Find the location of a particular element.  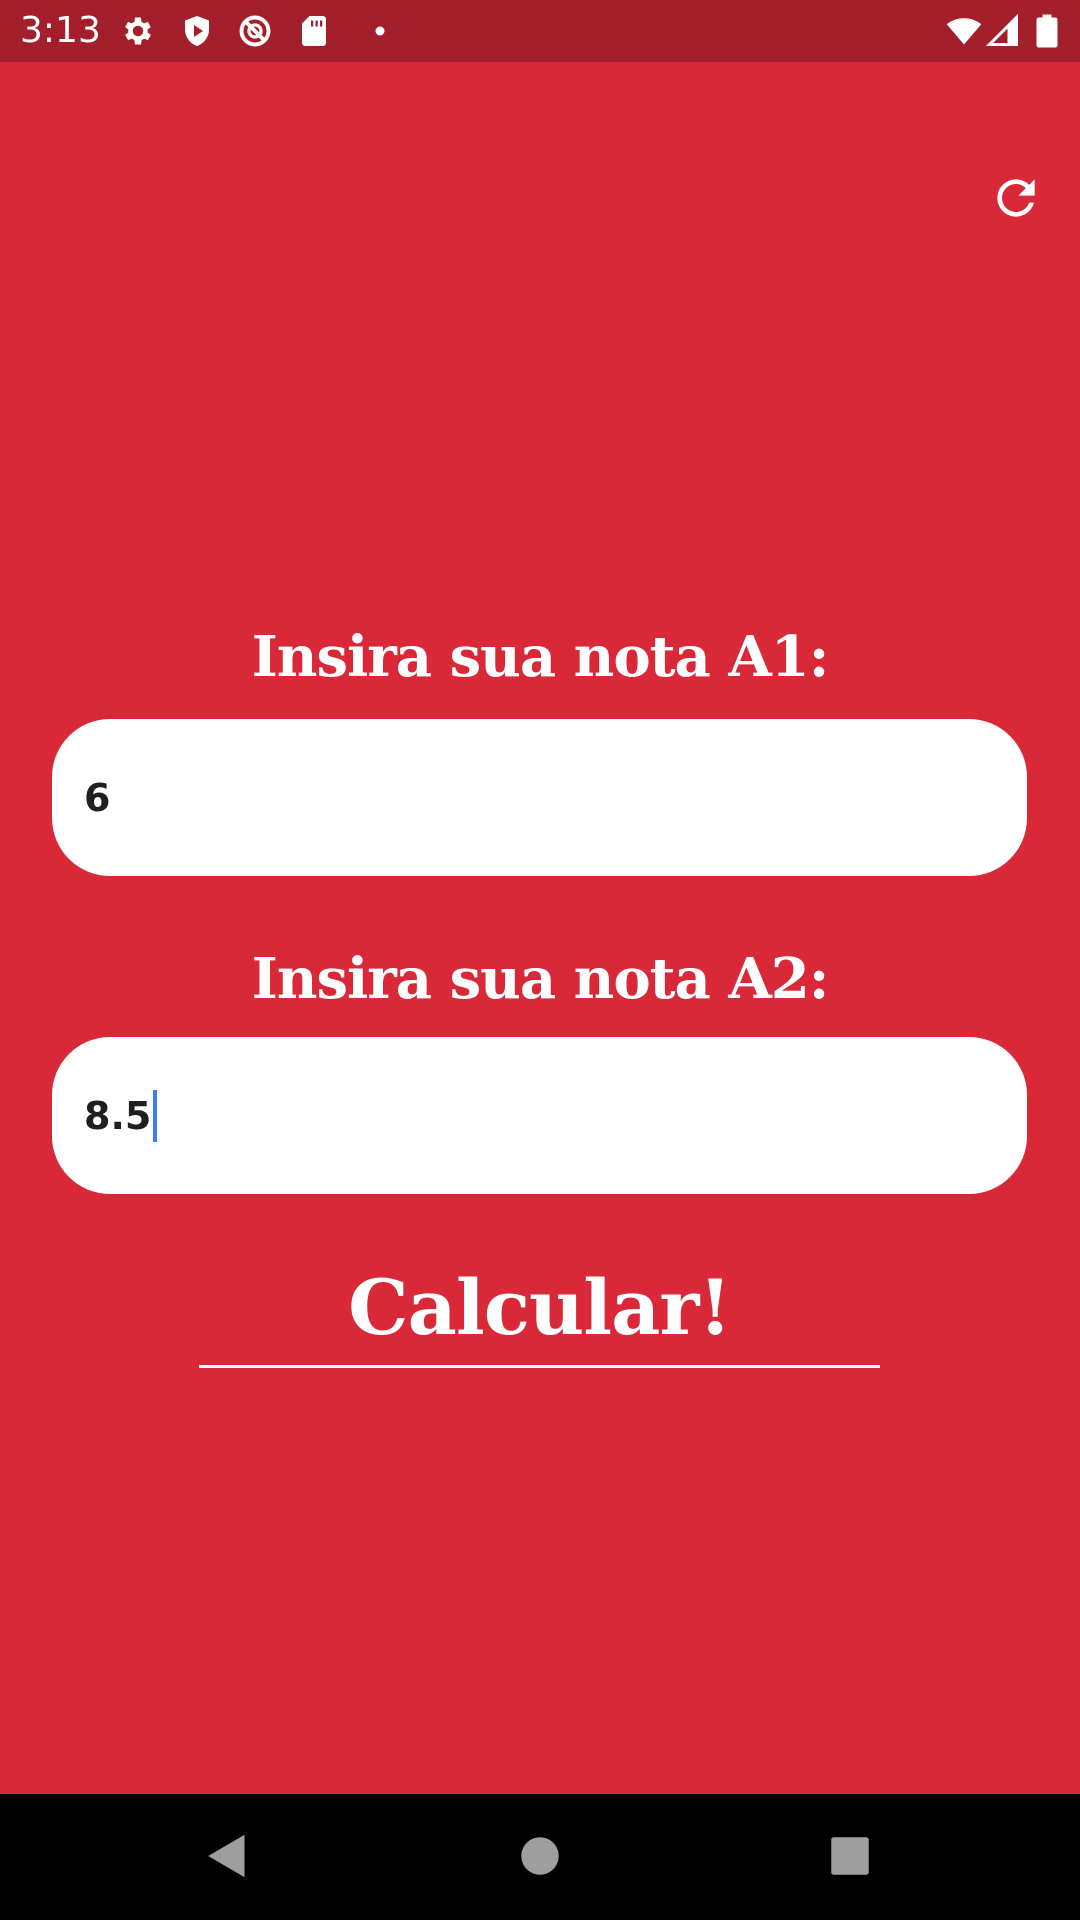

circle-slash-icon is located at coordinates (255, 31).